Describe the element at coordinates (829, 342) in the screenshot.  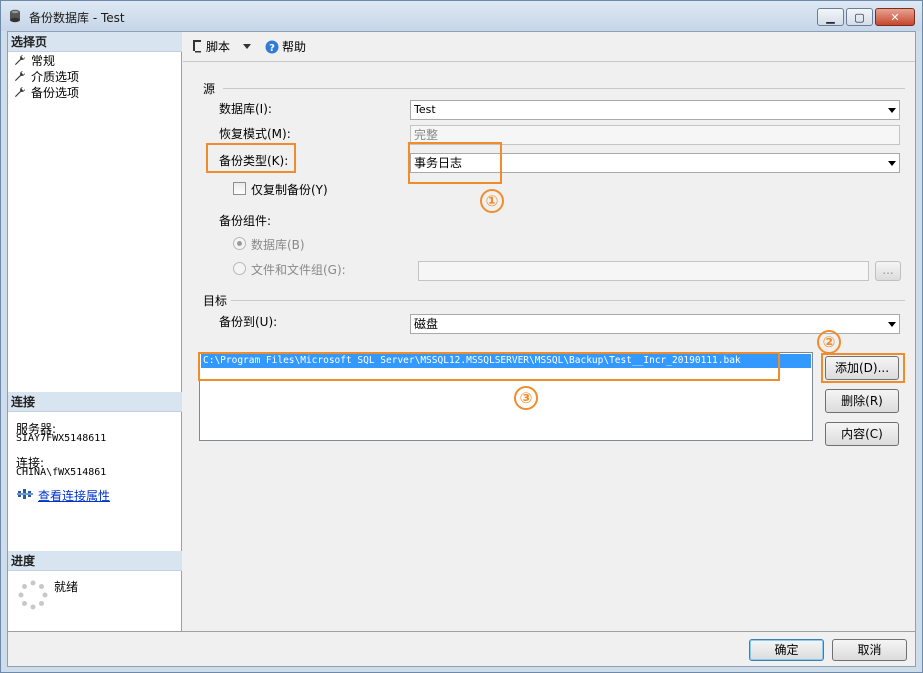
I see `annotation-marker-2: ②` at that location.